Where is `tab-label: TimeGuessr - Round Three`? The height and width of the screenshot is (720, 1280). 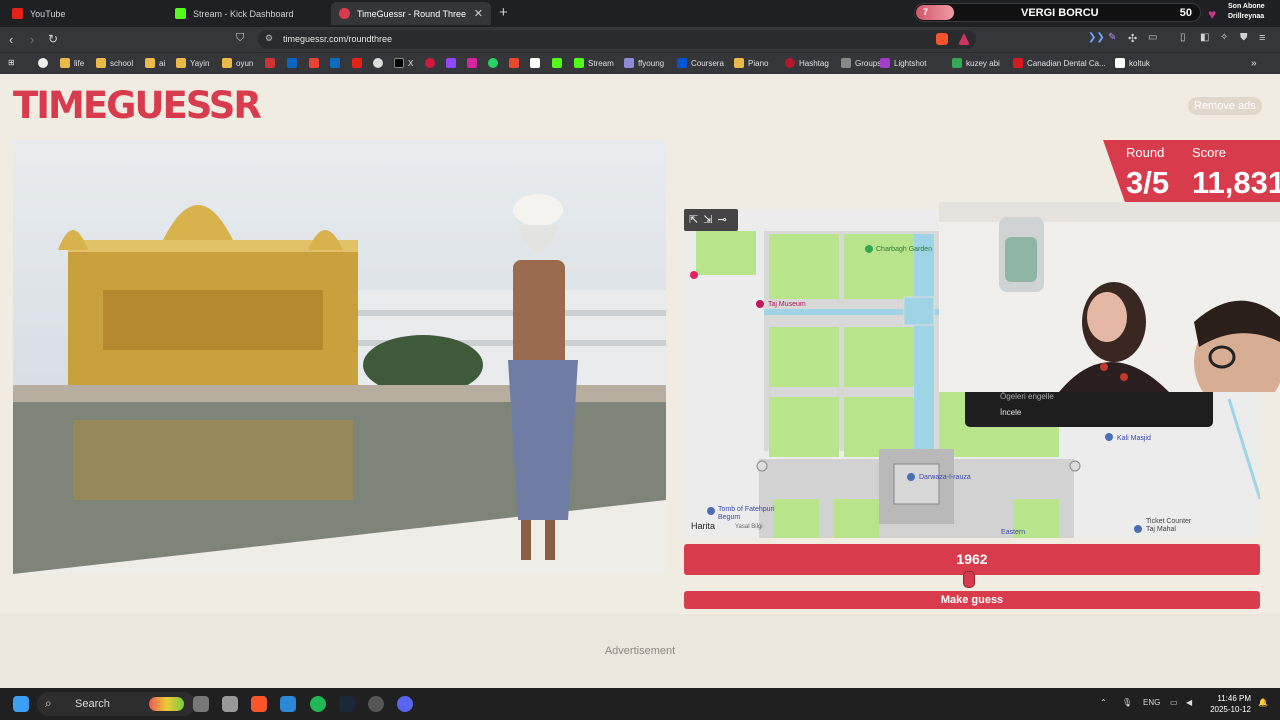 tab-label: TimeGuessr - Round Three is located at coordinates (412, 13).